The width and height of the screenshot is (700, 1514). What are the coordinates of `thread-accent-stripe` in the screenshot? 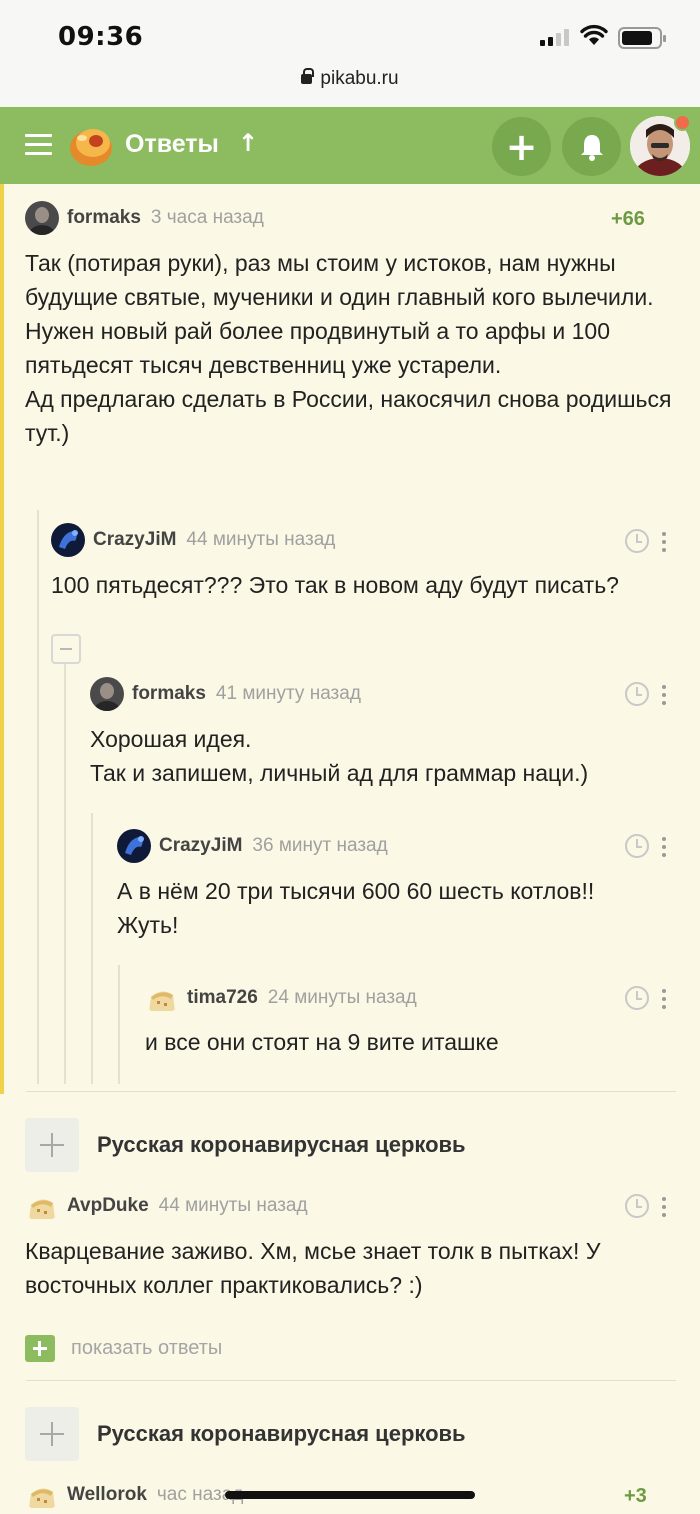 It's located at (2, 639).